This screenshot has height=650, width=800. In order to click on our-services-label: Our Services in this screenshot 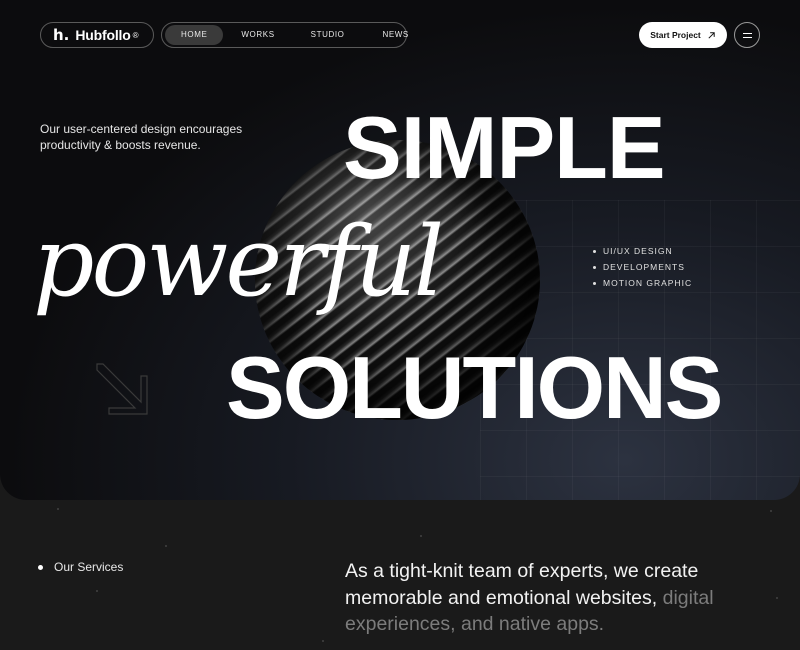, I will do `click(80, 567)`.